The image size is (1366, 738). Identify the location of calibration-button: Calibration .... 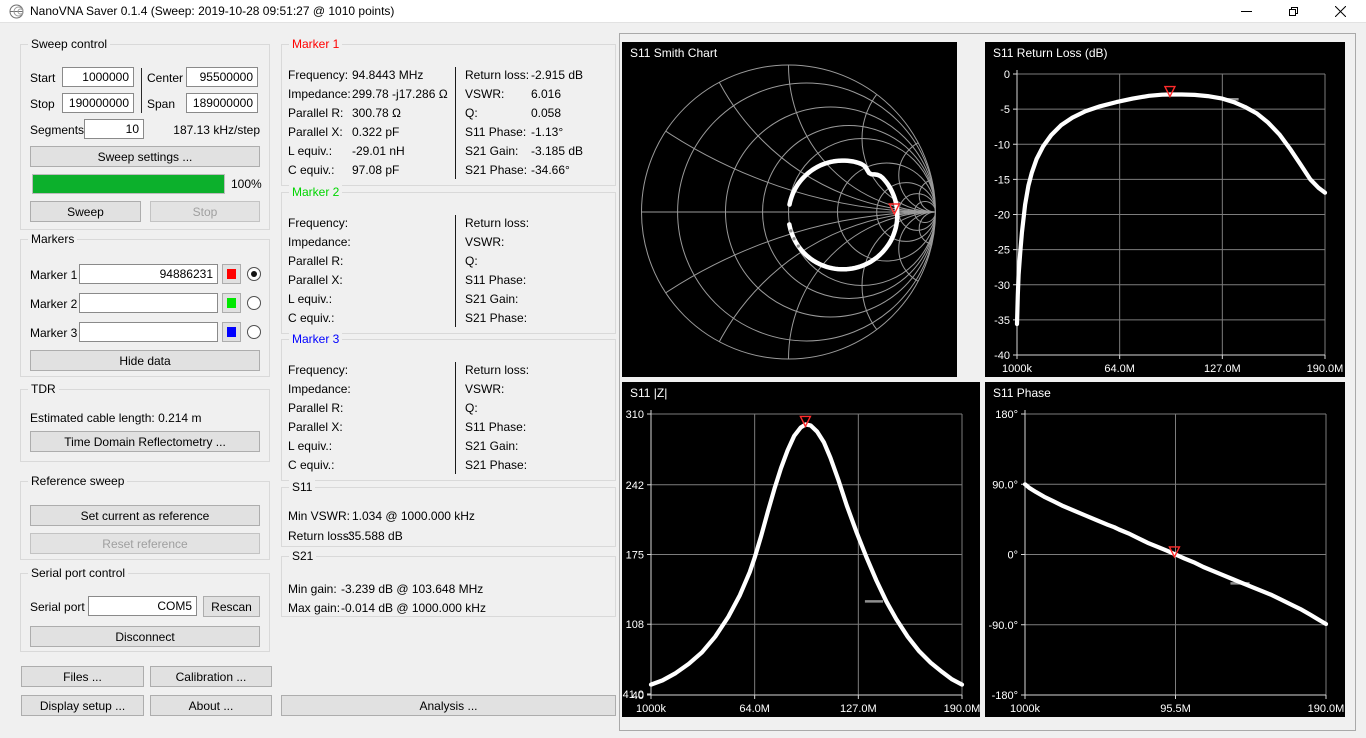
(211, 676).